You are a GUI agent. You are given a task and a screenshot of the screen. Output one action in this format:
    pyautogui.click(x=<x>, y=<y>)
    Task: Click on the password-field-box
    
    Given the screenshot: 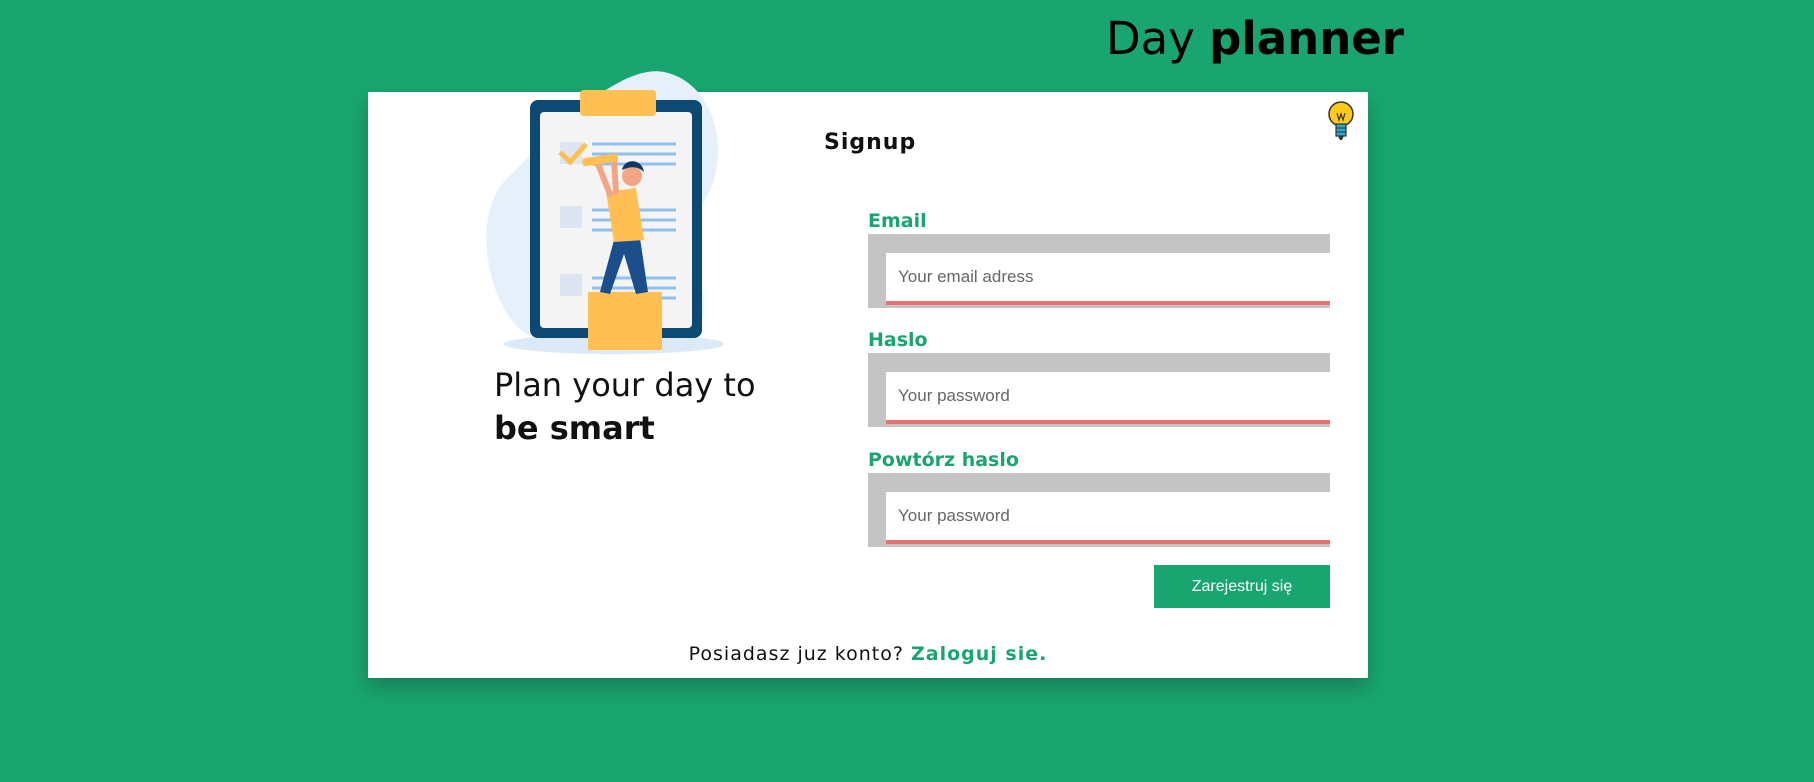 What is the action you would take?
    pyautogui.click(x=1099, y=390)
    